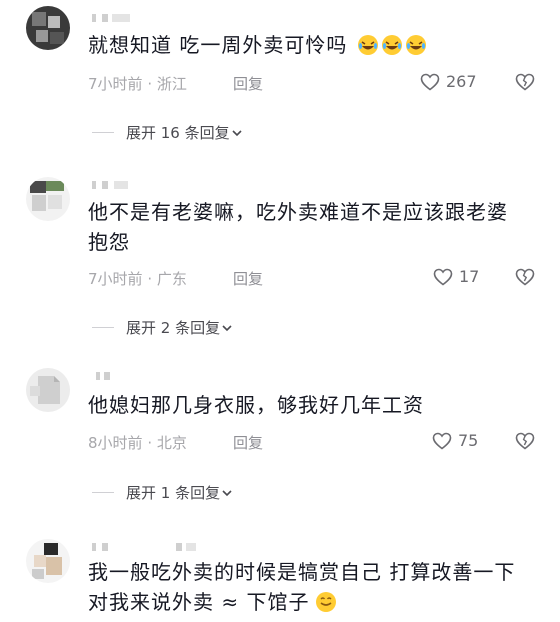 Image resolution: width=560 pixels, height=622 pixels. What do you see at coordinates (163, 327) in the screenshot?
I see `expand-replies-button: 展开 2 条回复` at bounding box center [163, 327].